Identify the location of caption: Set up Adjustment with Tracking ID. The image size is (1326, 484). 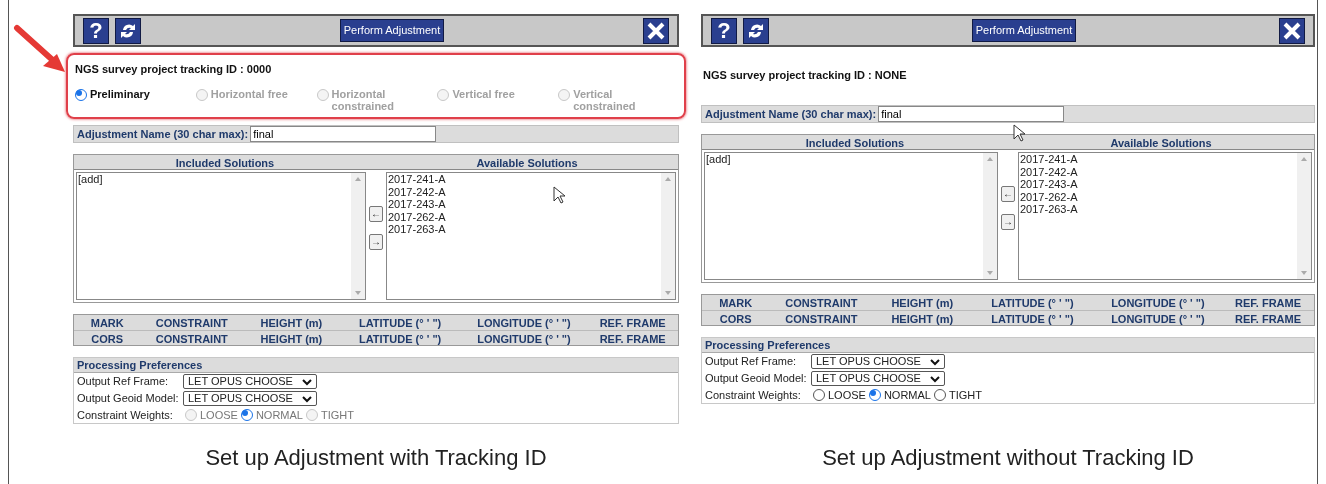
(376, 458).